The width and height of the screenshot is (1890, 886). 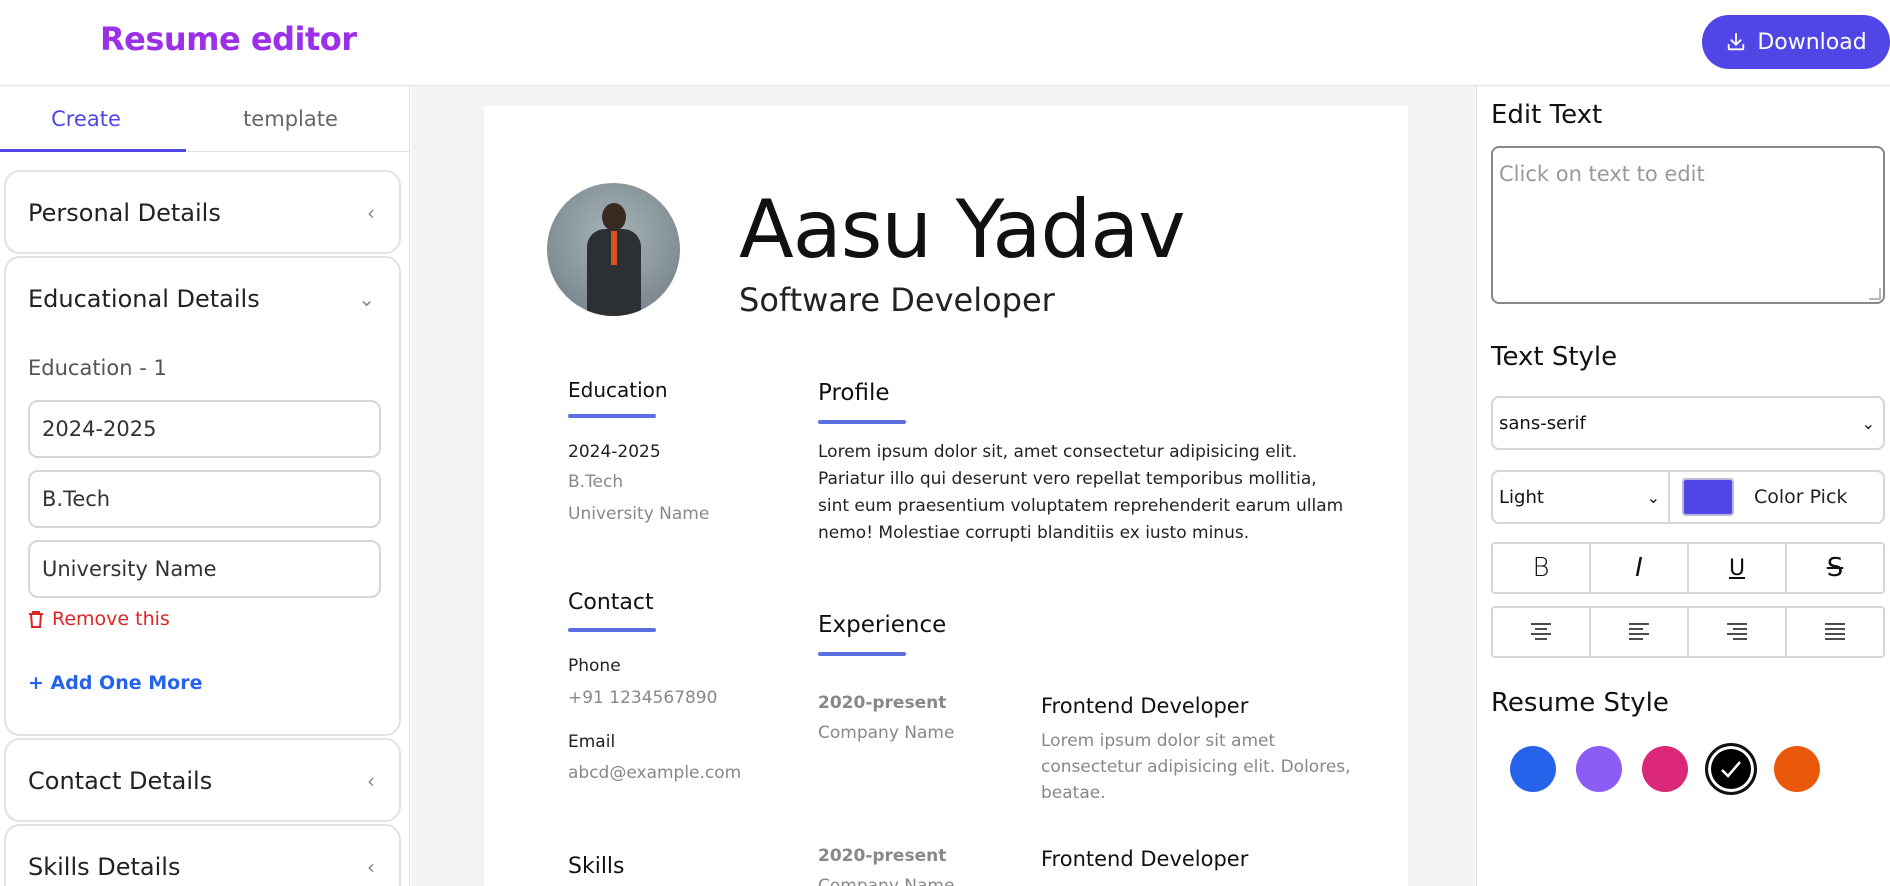 I want to click on align-left-icon, so click(x=1639, y=631).